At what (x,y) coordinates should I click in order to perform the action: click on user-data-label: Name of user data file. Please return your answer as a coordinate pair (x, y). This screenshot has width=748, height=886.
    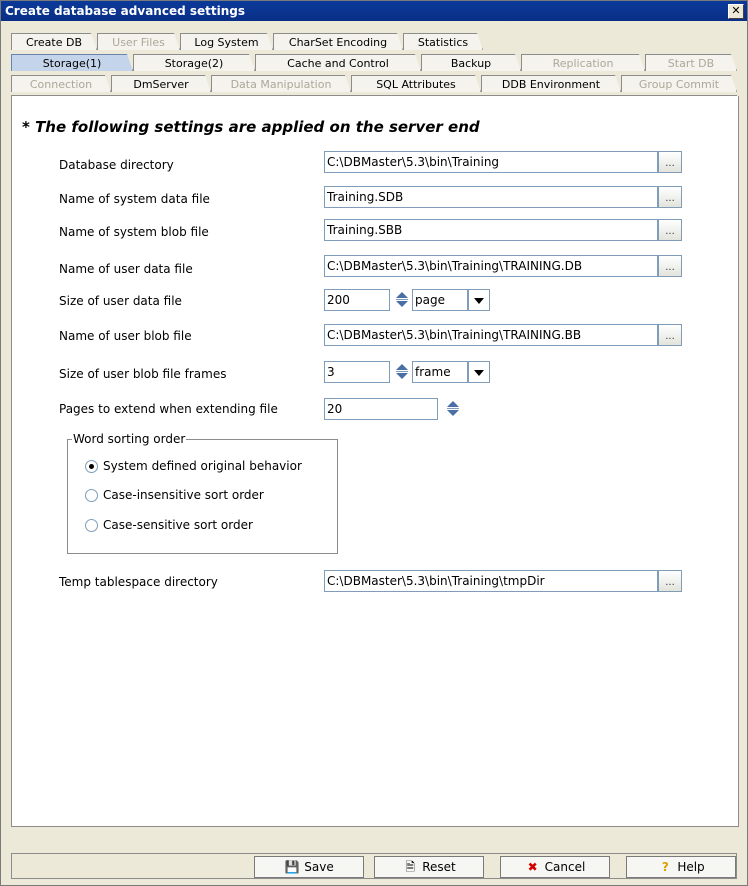
    Looking at the image, I should click on (126, 269).